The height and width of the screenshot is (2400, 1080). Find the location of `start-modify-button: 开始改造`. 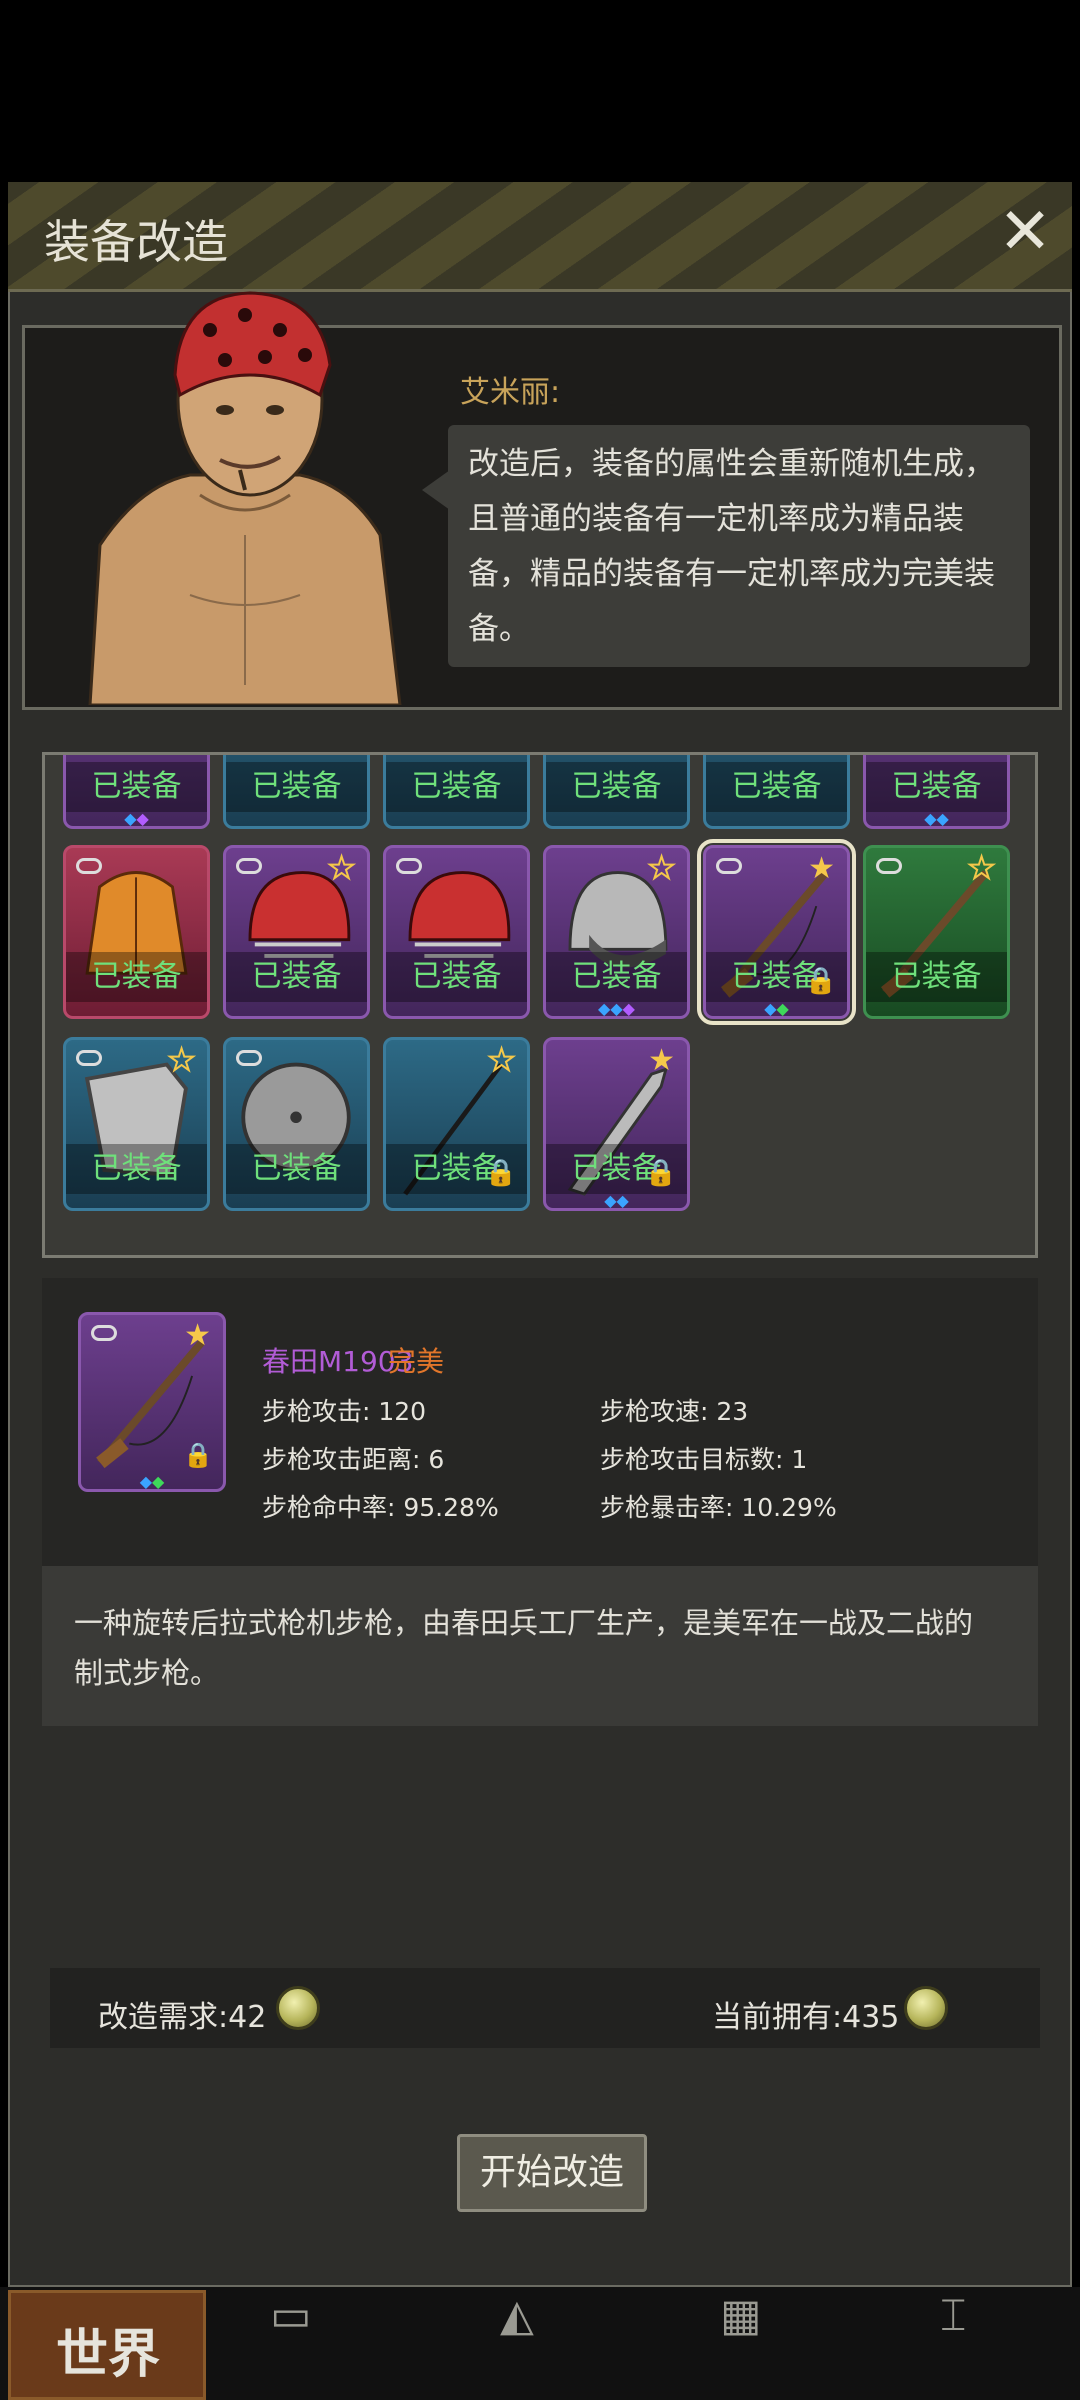

start-modify-button: 开始改造 is located at coordinates (552, 2173).